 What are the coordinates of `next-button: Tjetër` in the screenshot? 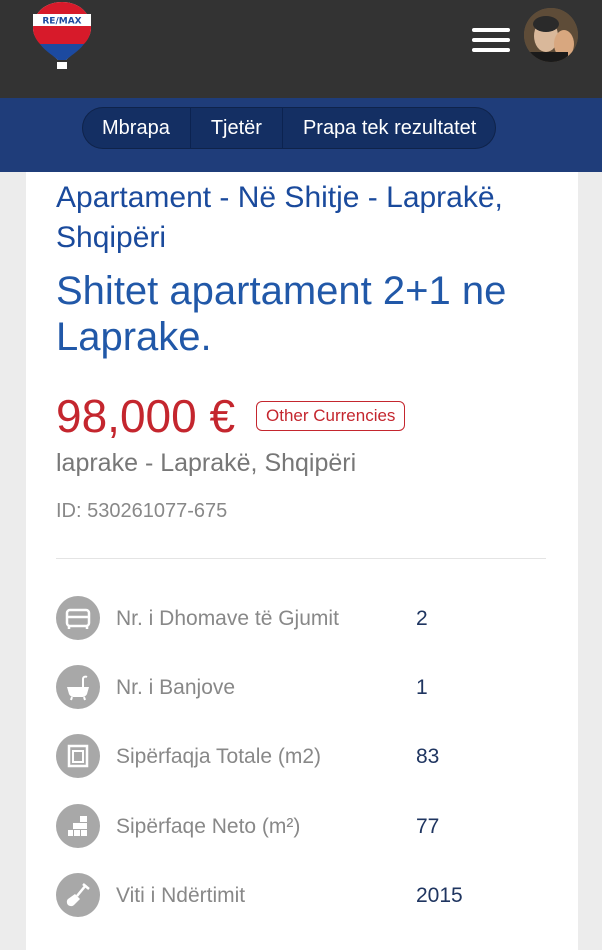 It's located at (235, 128).